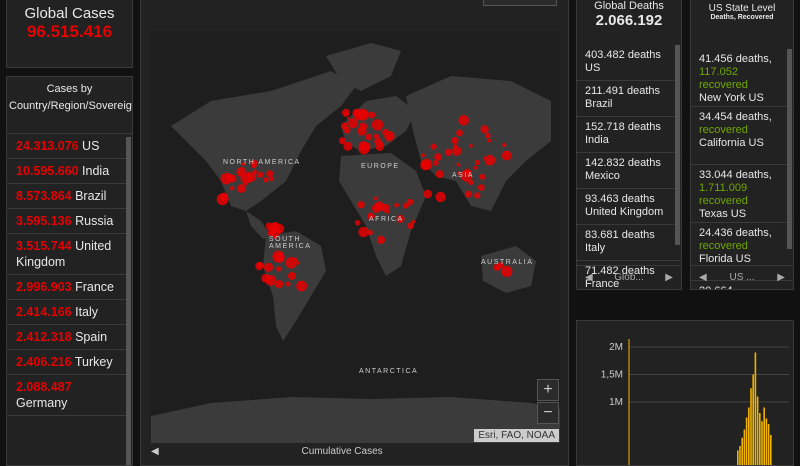 This screenshot has height=466, width=800. Describe the element at coordinates (789, 149) in the screenshot. I see `us-state-scrollbar` at that location.